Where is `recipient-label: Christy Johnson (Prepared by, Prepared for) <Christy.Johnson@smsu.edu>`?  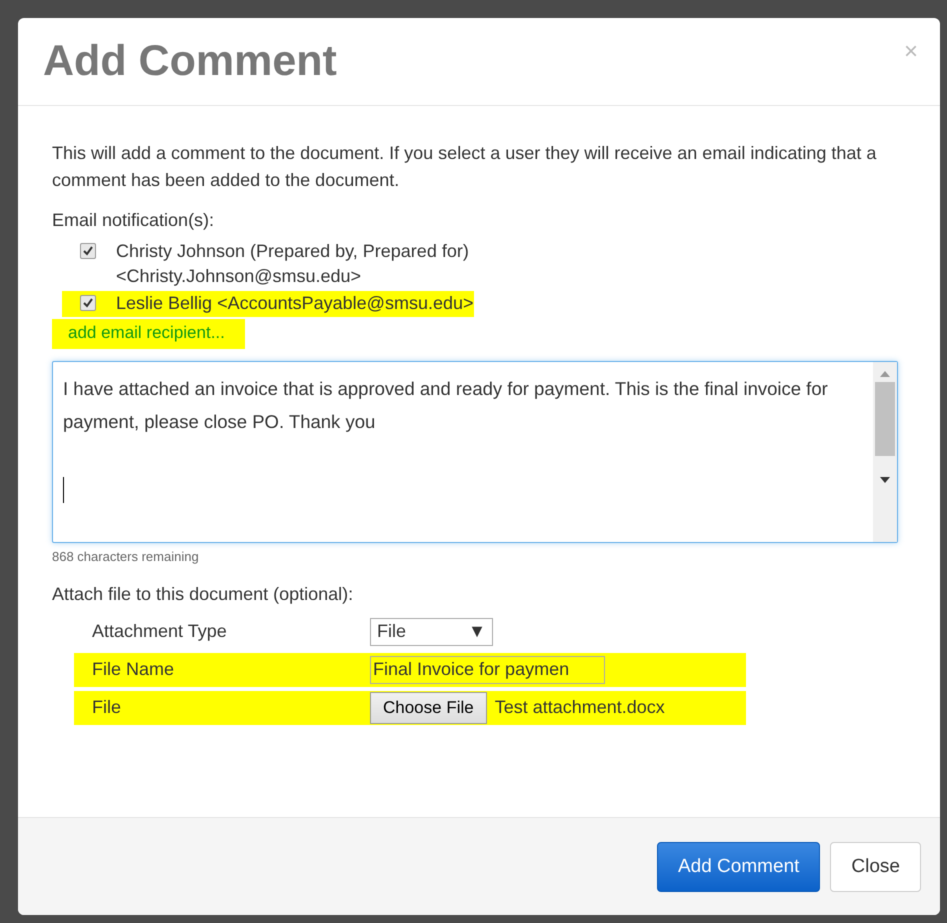 recipient-label: Christy Johnson (Prepared by, Prepared for) <Christy.Johnson@smsu.edu> is located at coordinates (293, 264).